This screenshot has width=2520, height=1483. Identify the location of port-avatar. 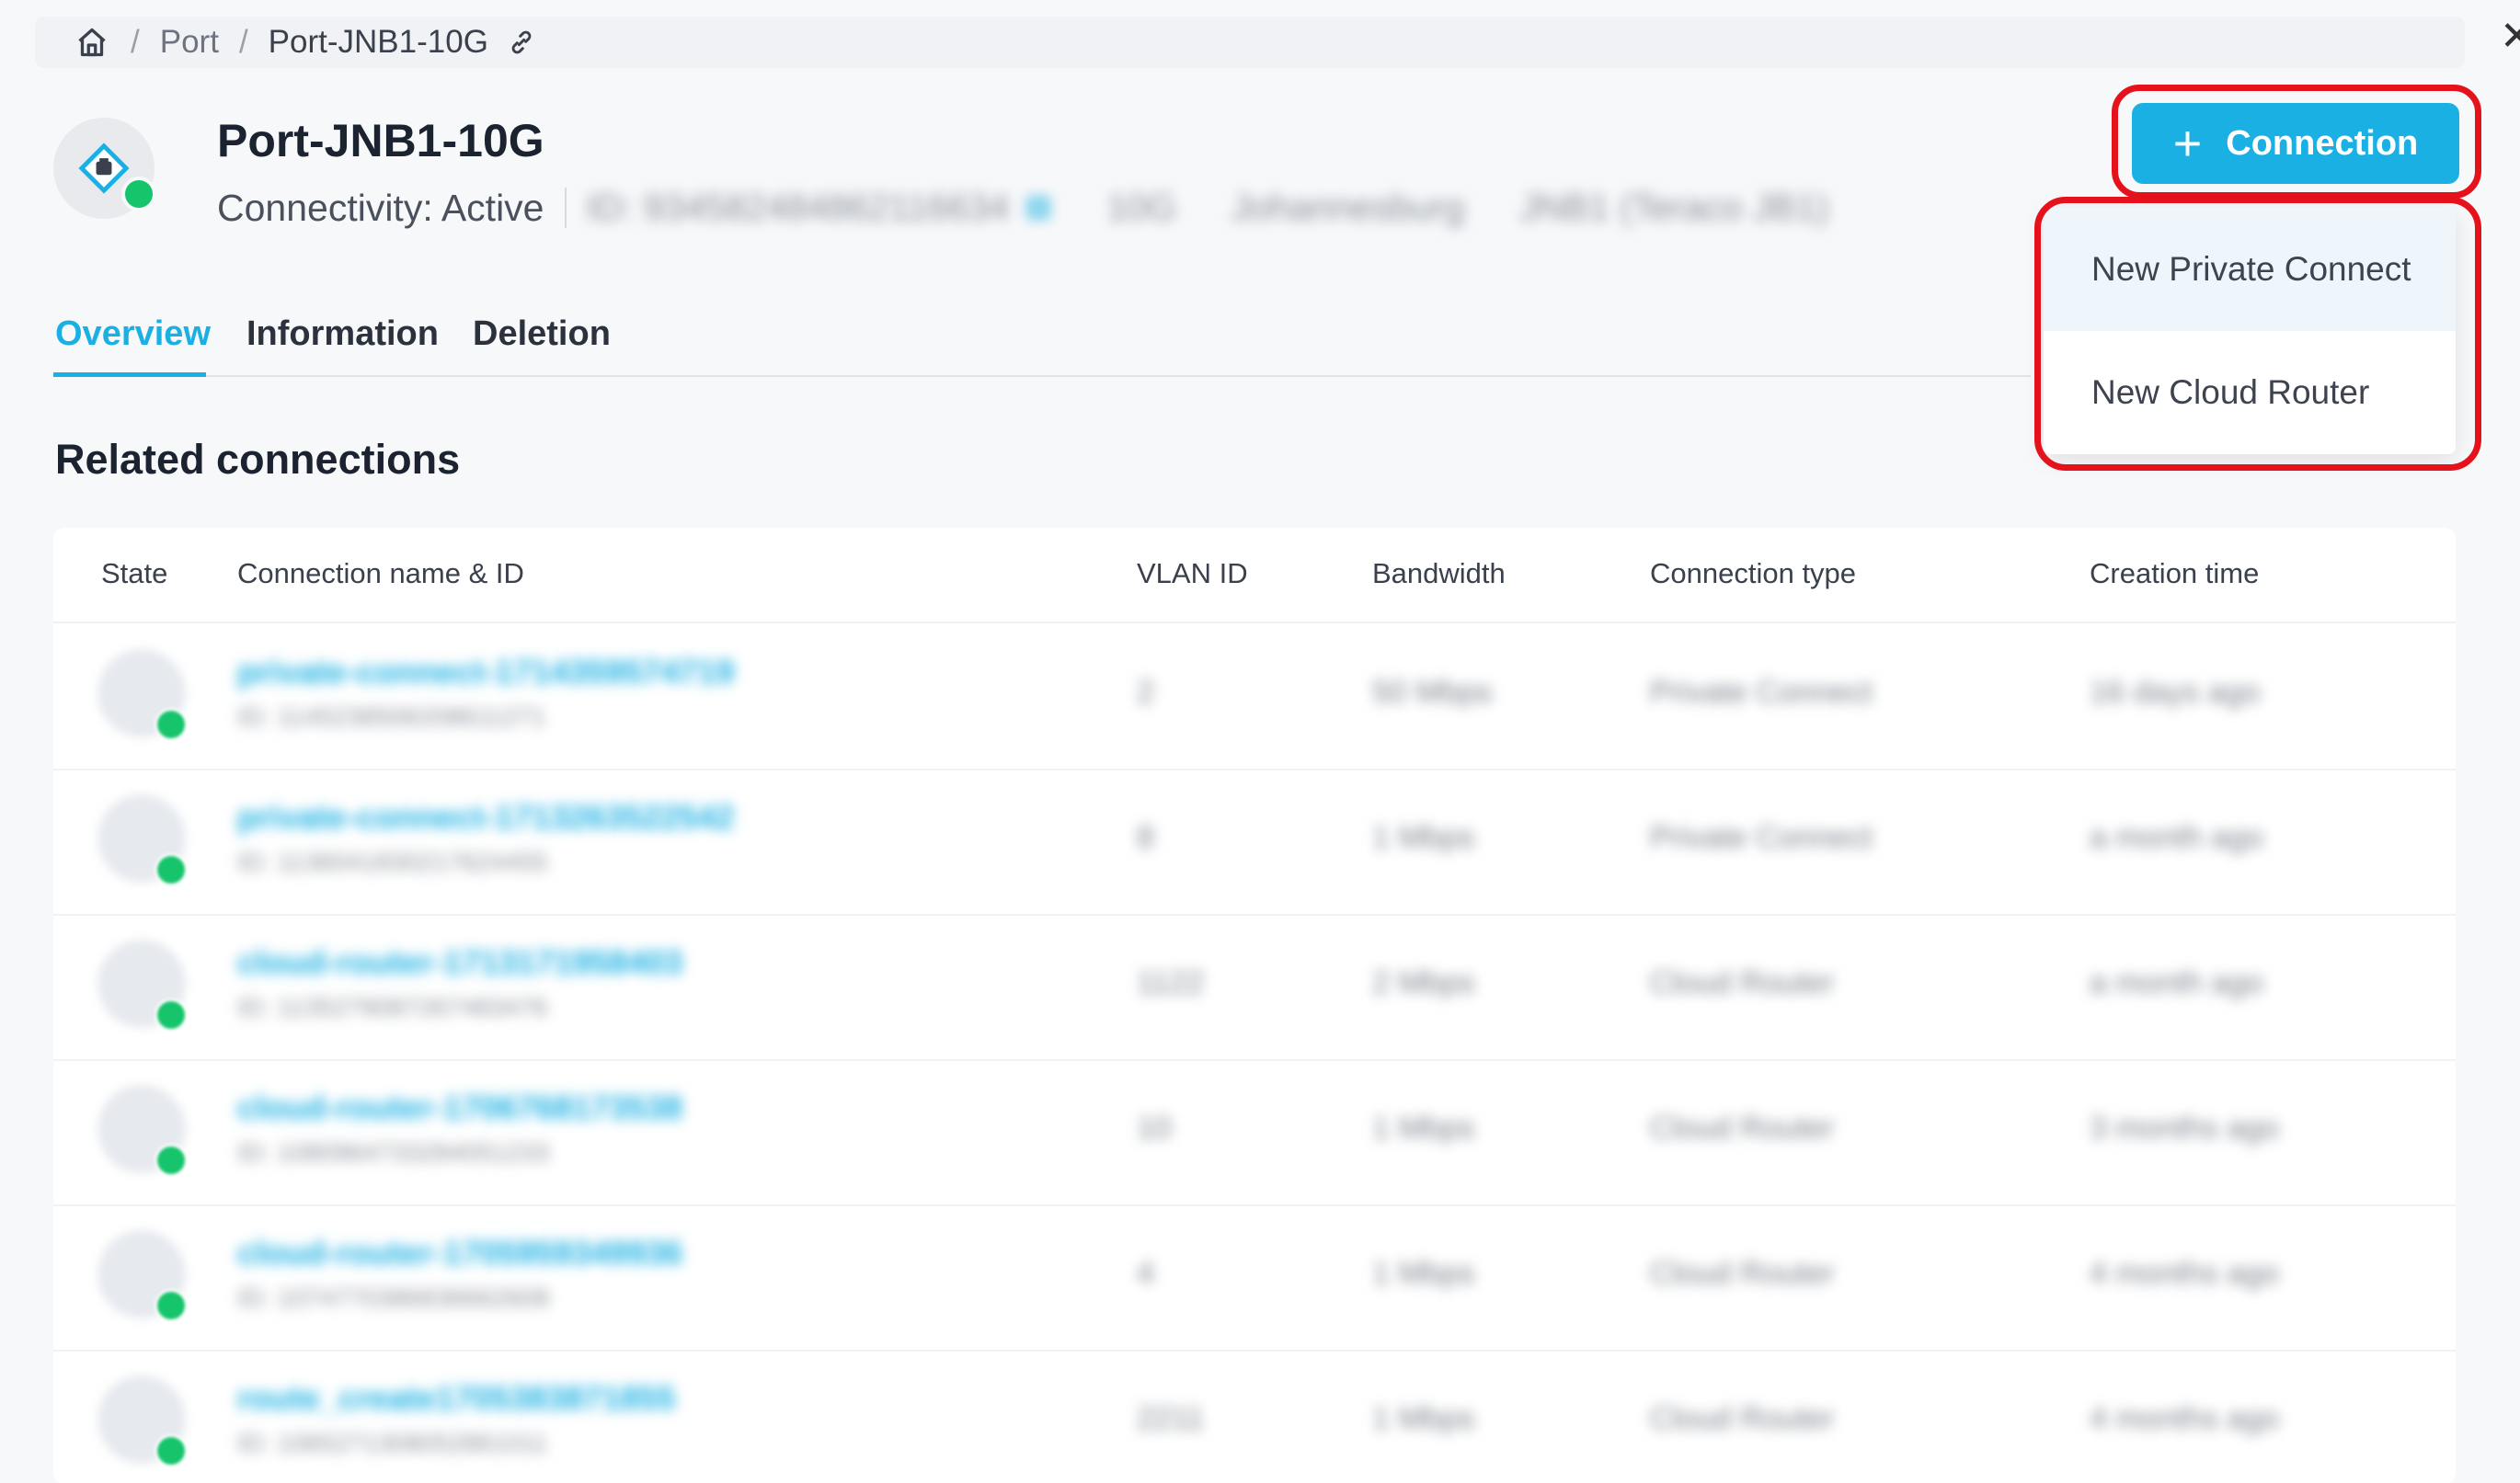
(104, 168).